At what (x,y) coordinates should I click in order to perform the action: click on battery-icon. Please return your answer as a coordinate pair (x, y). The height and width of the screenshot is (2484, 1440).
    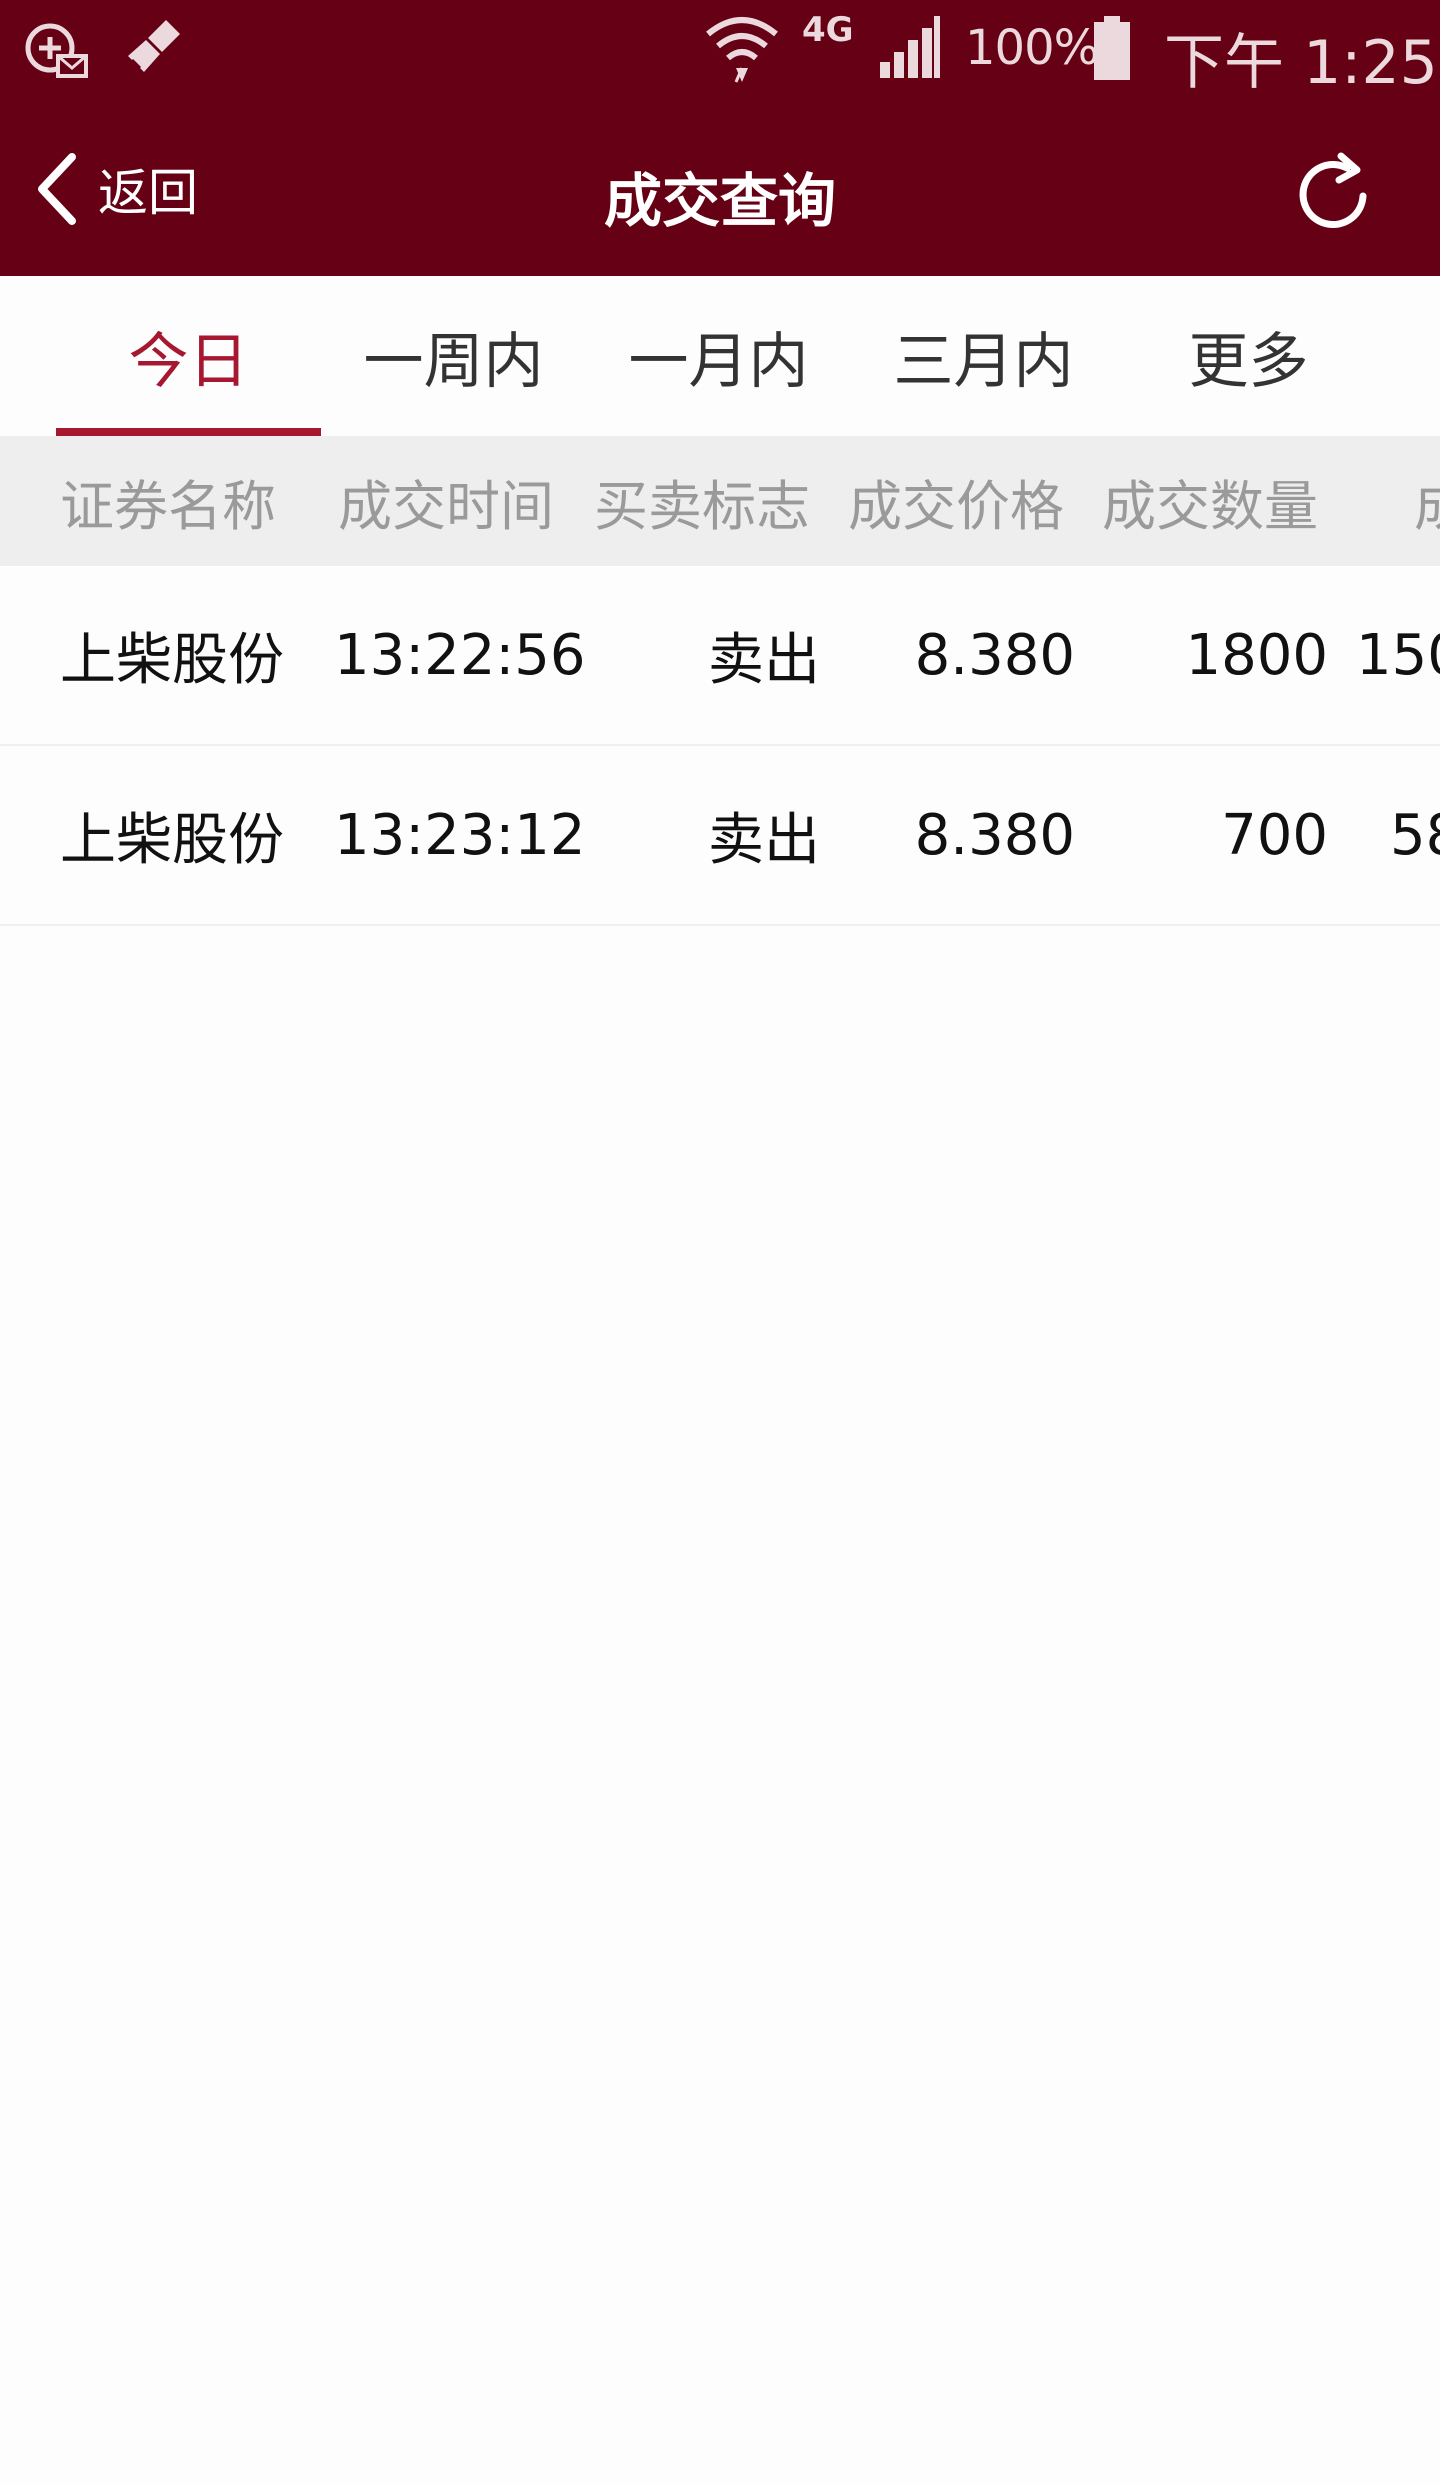
    Looking at the image, I should click on (1112, 48).